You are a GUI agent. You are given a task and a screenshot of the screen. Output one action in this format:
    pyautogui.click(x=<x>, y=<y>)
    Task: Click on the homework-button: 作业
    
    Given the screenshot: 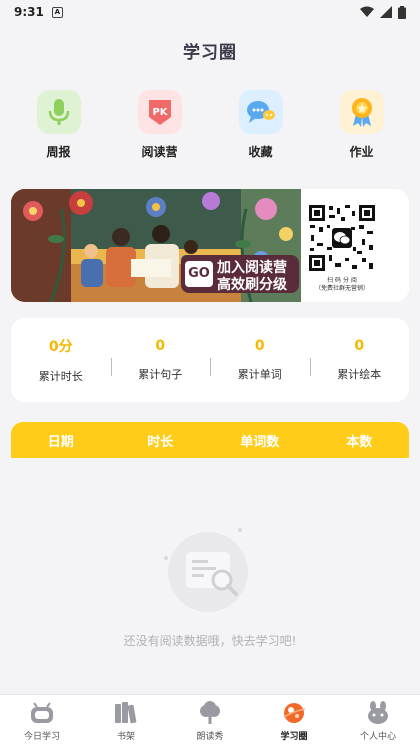 What is the action you would take?
    pyautogui.click(x=362, y=125)
    